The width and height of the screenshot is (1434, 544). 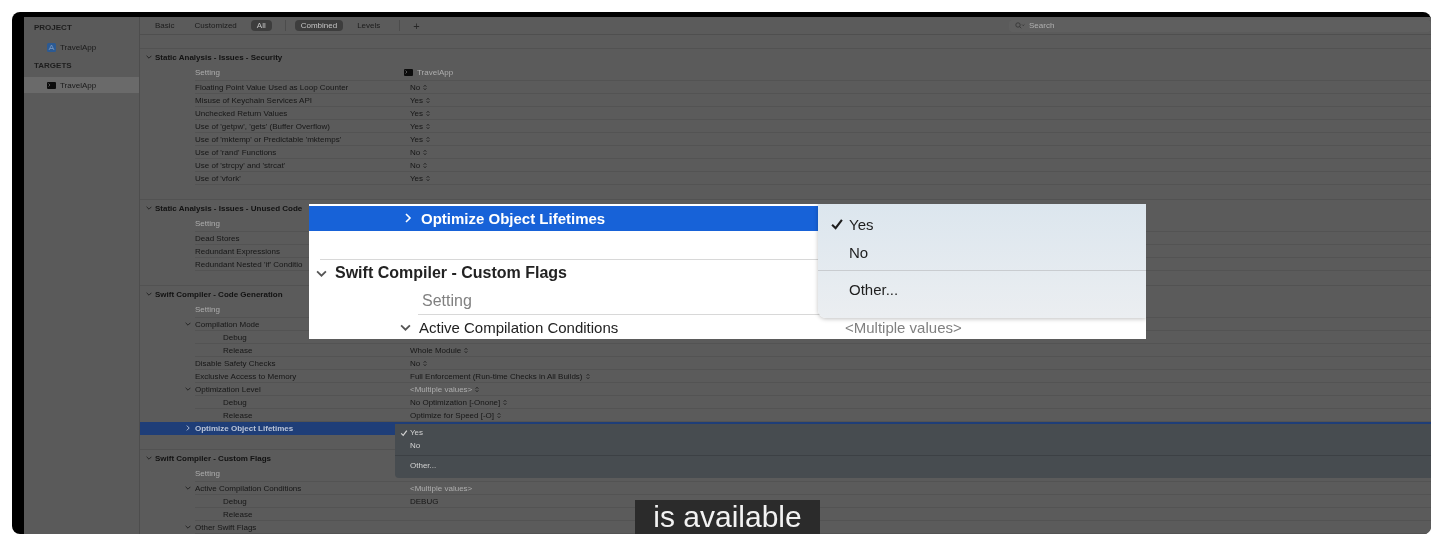 What do you see at coordinates (228, 389) in the screenshot?
I see `setting-name: Optimization Level` at bounding box center [228, 389].